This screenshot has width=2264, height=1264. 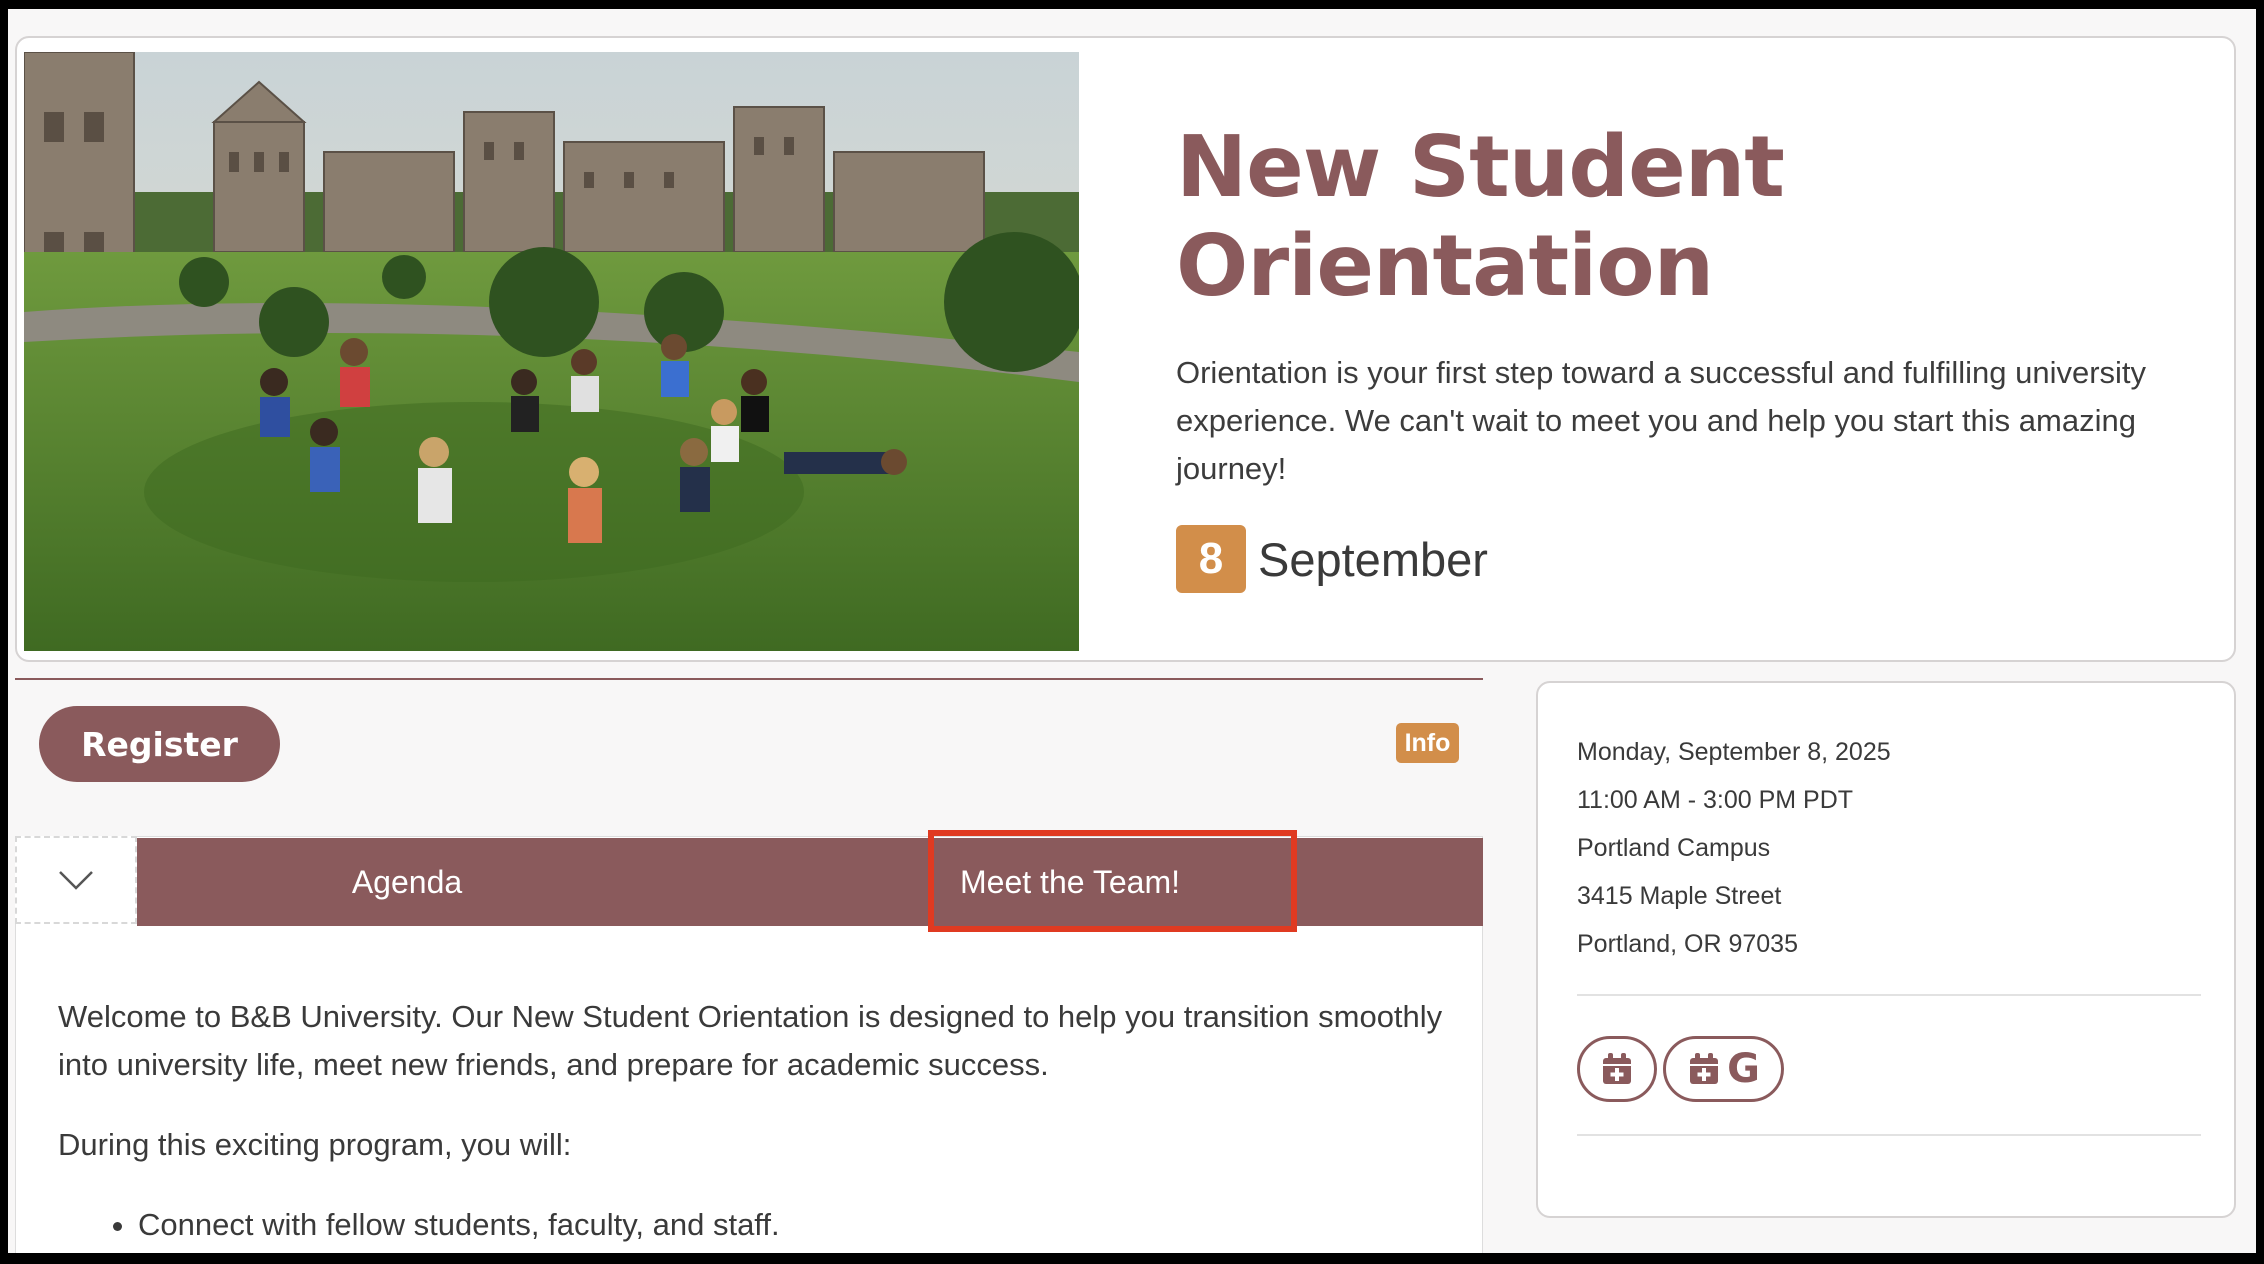 What do you see at coordinates (407, 882) in the screenshot?
I see `tab-agenda: Agenda` at bounding box center [407, 882].